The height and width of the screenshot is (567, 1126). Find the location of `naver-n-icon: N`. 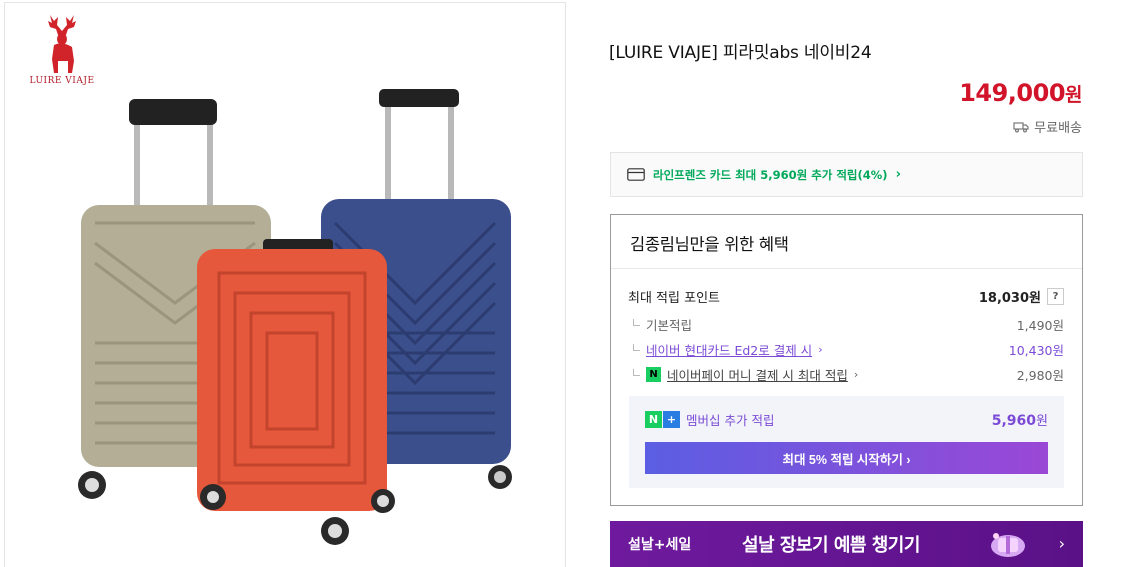

naver-n-icon: N is located at coordinates (653, 419).